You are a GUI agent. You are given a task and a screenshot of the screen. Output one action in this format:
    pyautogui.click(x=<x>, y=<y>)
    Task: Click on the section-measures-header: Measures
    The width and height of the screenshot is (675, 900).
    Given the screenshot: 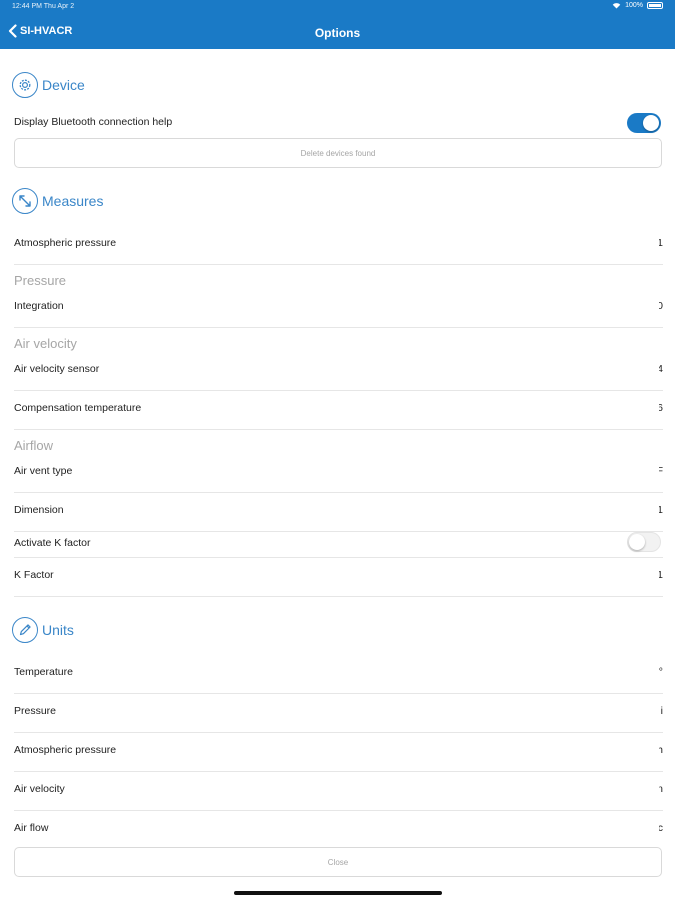 What is the action you would take?
    pyautogui.click(x=57, y=201)
    